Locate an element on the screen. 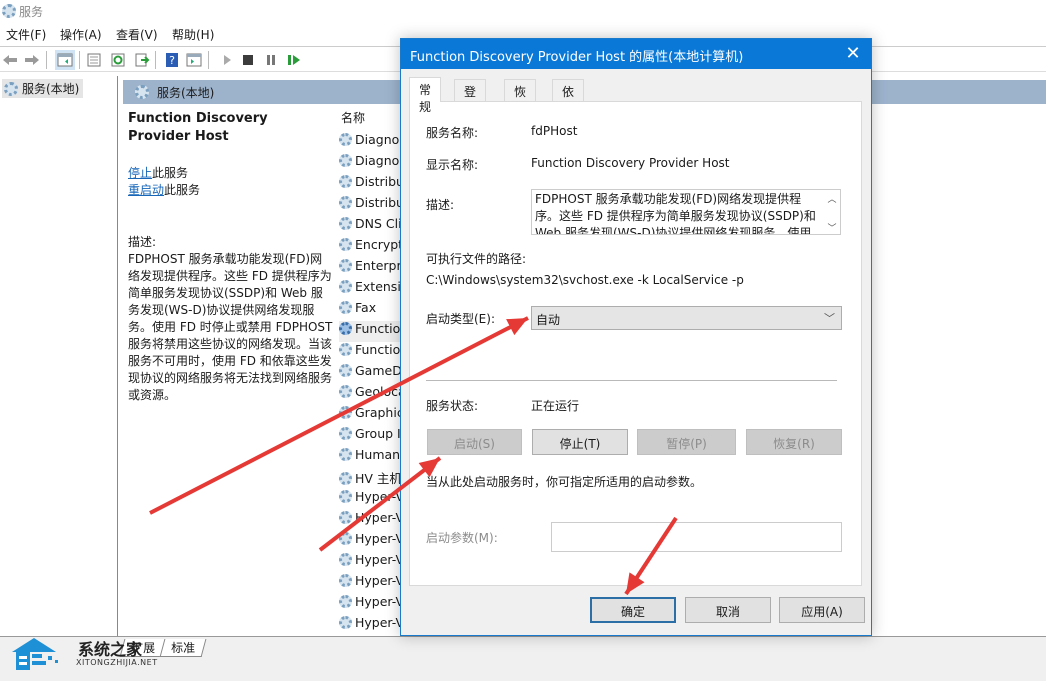 Image resolution: width=1046 pixels, height=681 pixels. service-row: Graphic is located at coordinates (370, 415).